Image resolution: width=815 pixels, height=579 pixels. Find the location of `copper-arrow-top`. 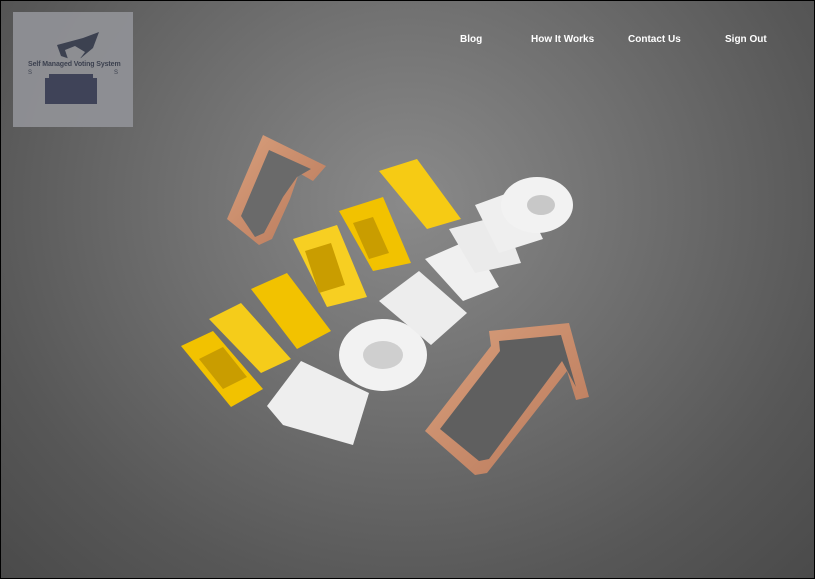

copper-arrow-top is located at coordinates (276, 190).